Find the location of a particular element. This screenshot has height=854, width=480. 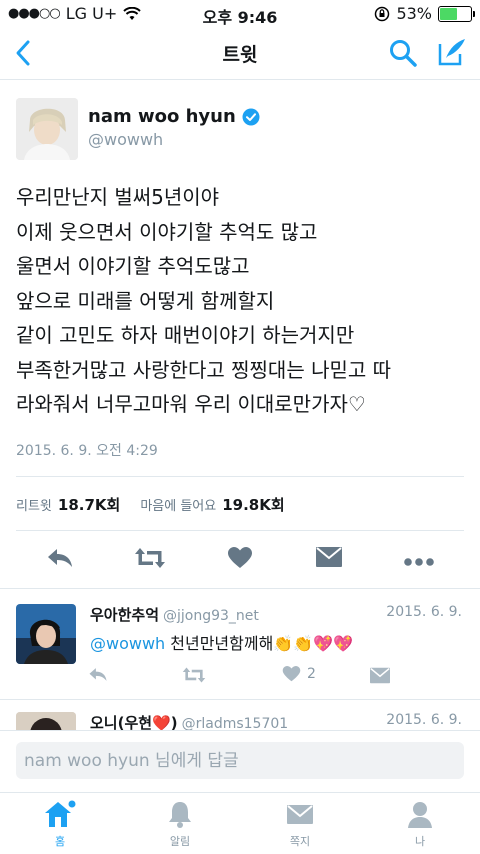

reply-handle: @rladms15701 is located at coordinates (235, 723).